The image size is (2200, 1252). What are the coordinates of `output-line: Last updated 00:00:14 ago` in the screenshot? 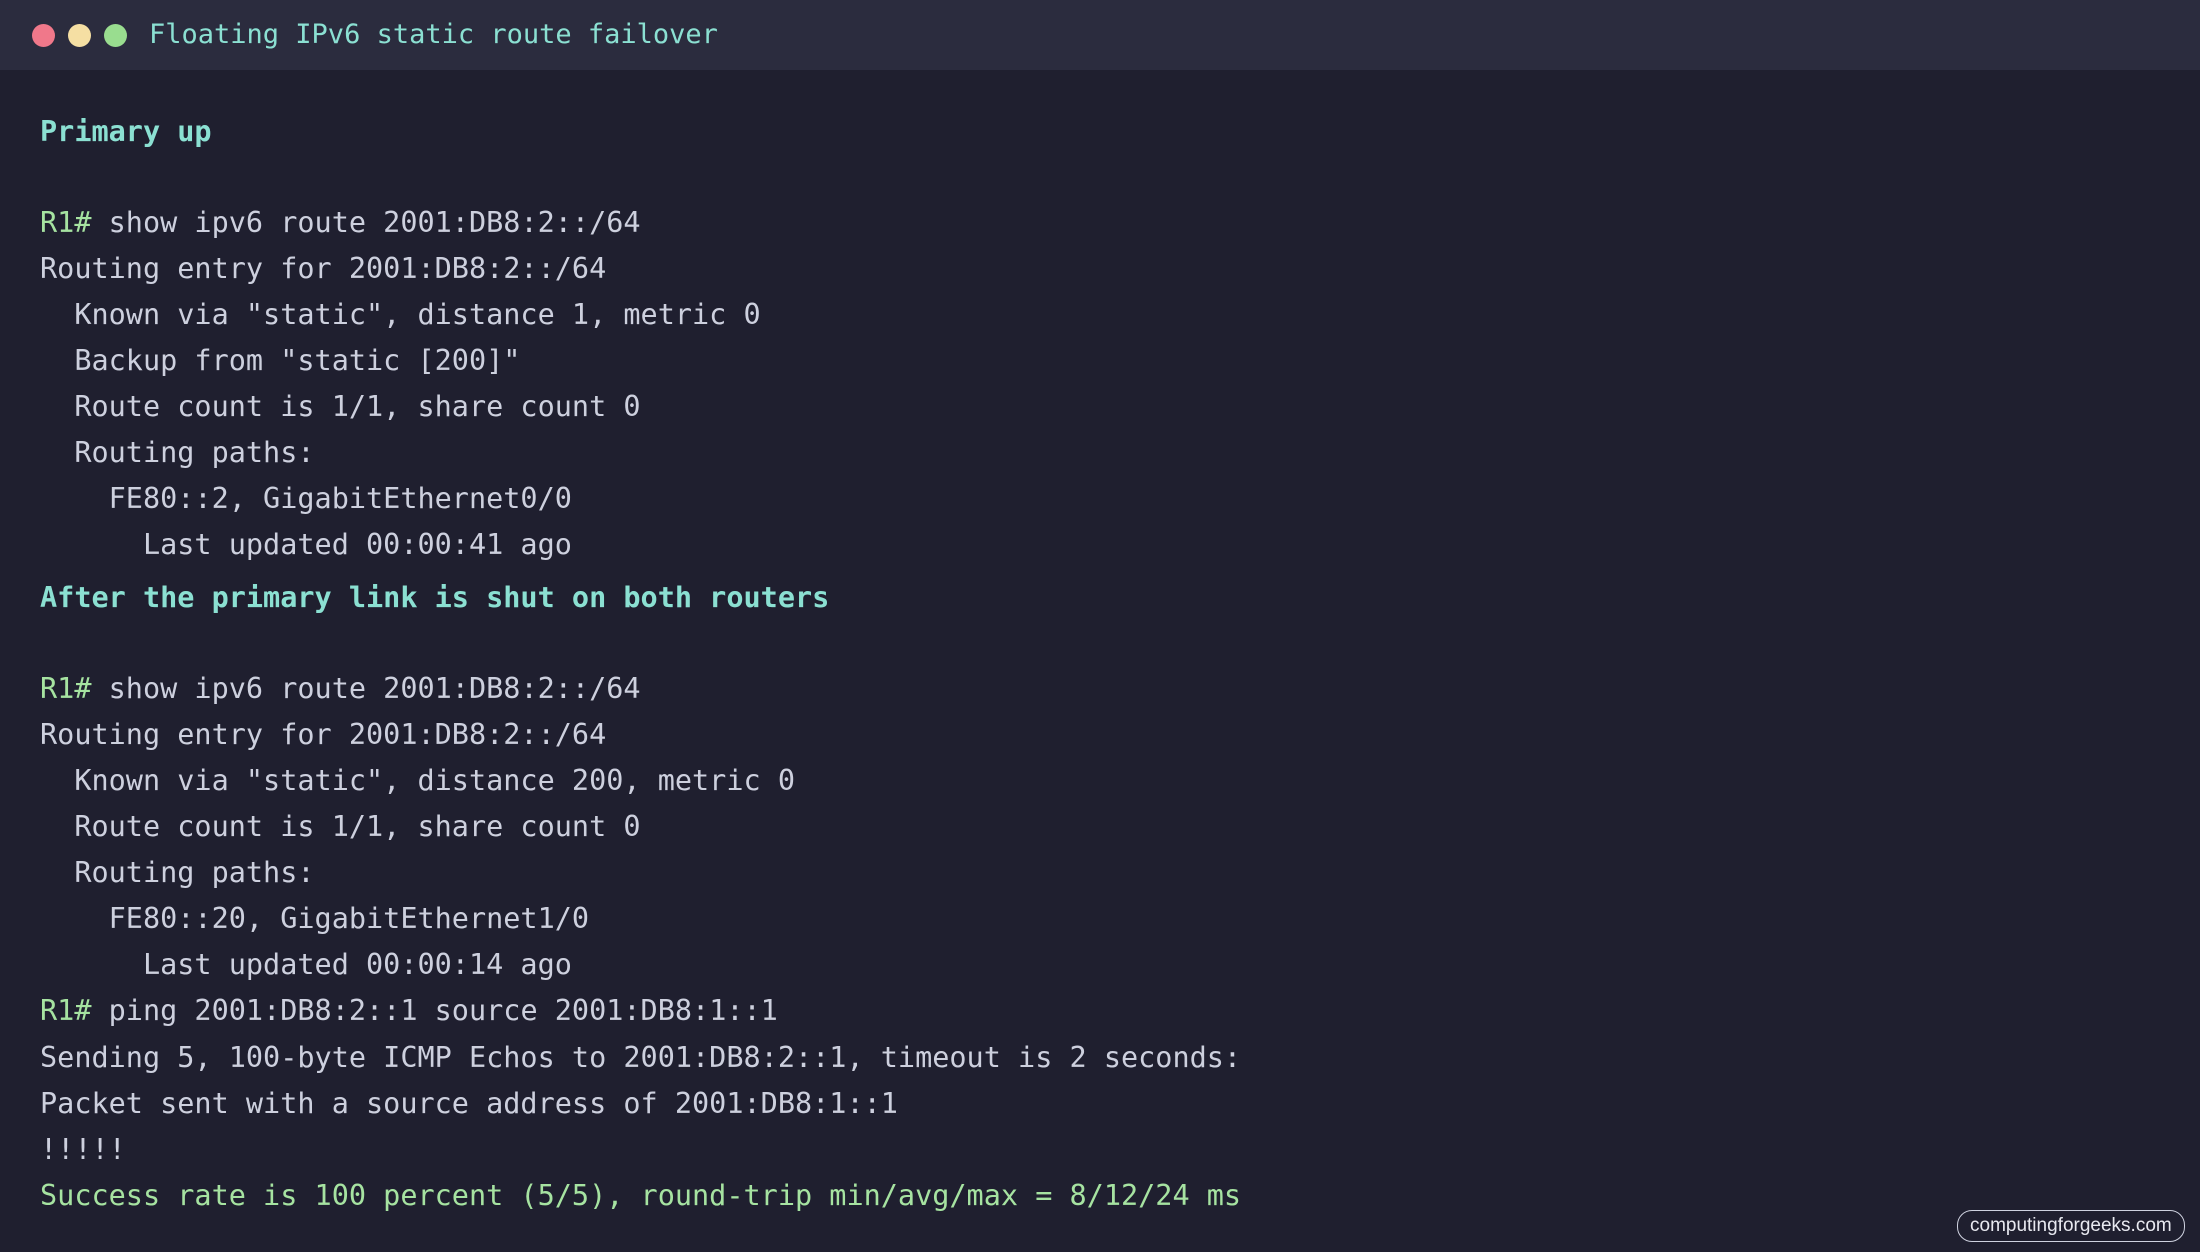 It's located at (306, 964).